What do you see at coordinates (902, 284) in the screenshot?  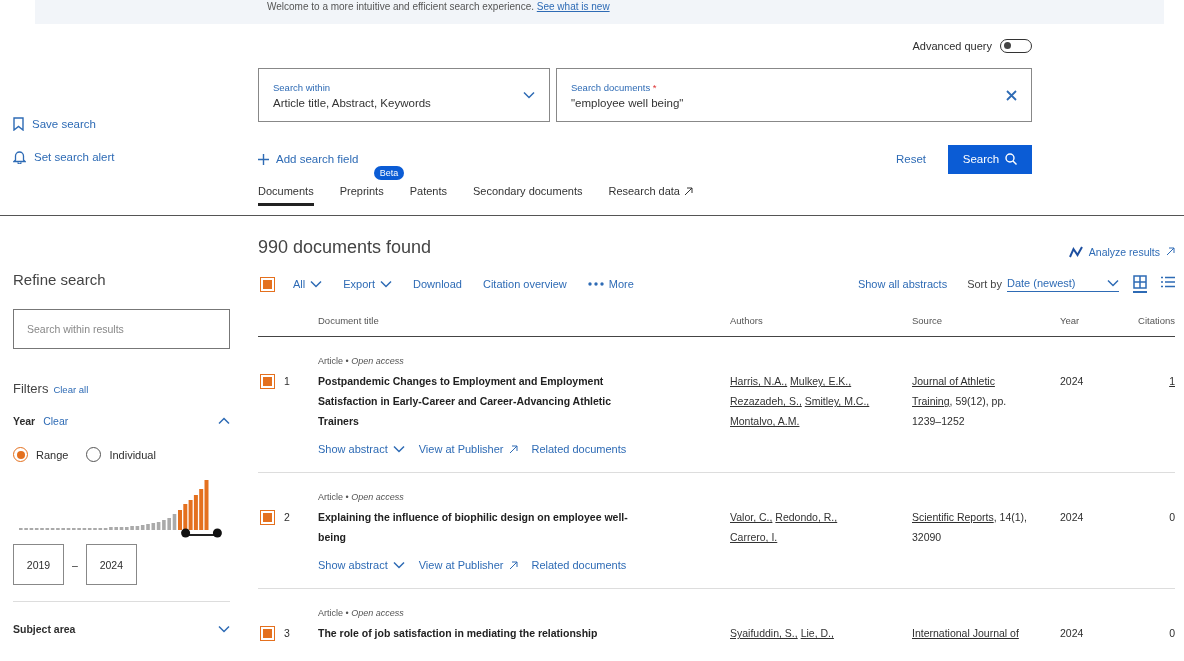 I see `show-all-abstracts-link: Show all abstracts` at bounding box center [902, 284].